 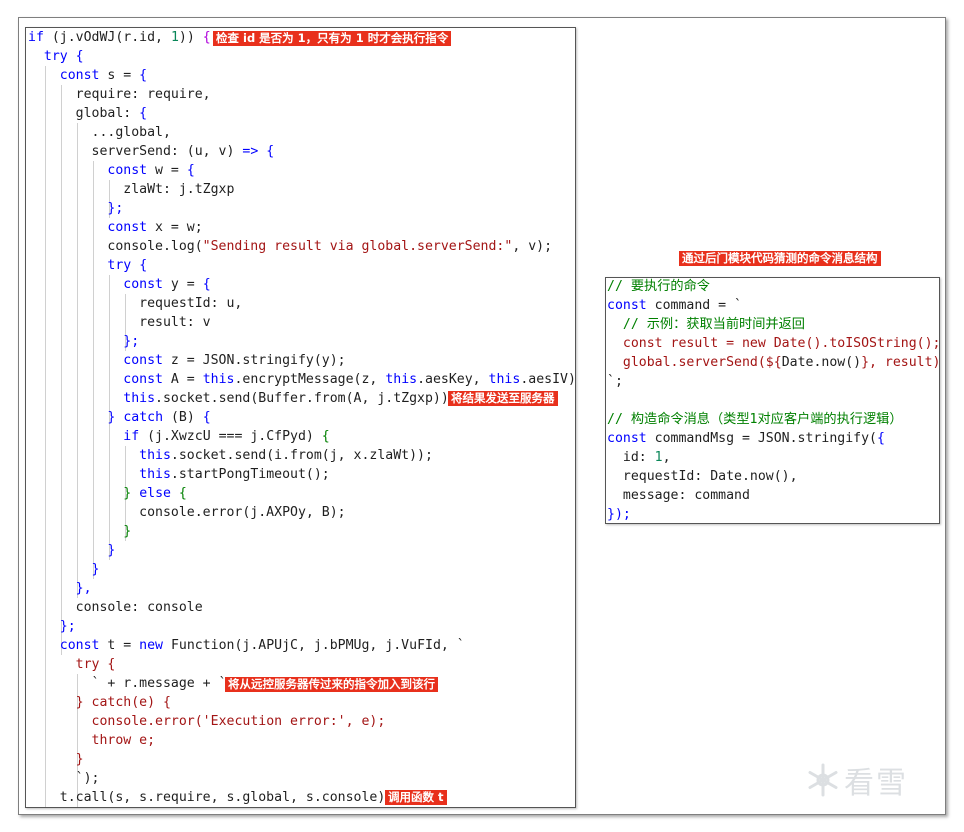 I want to click on annotation-call-t: 调用函数 t, so click(x=416, y=797).